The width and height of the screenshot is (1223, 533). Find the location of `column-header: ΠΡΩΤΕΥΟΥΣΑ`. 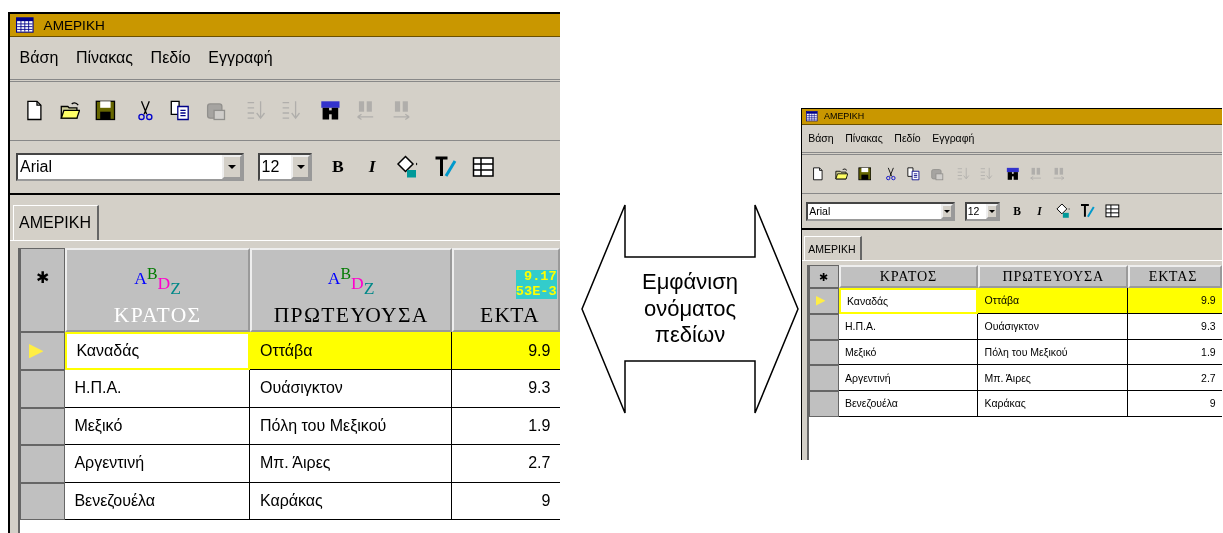

column-header: ΠΡΩΤΕΥΟΥΣΑ is located at coordinates (351, 315).